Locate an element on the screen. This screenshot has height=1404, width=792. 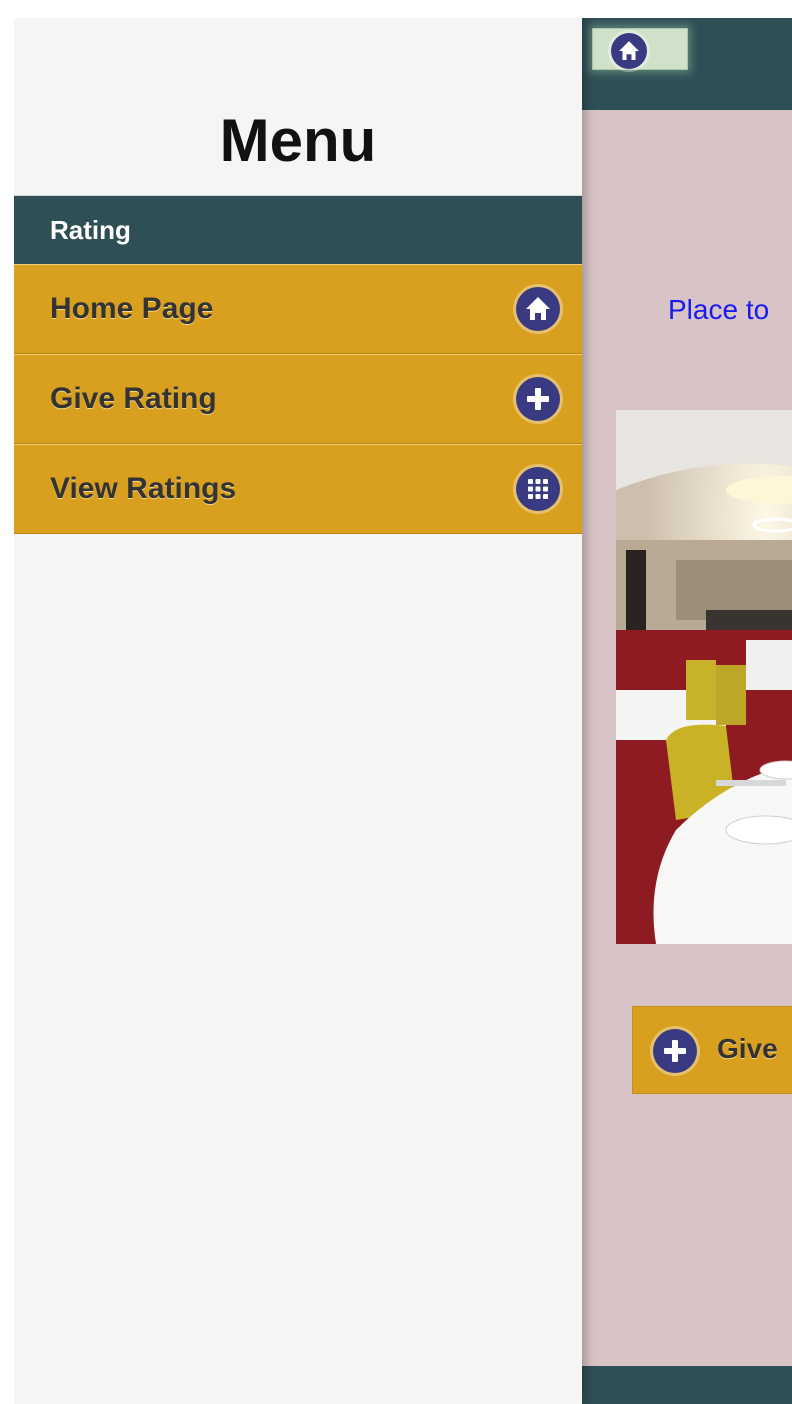
menu-item-home-page: Home Page is located at coordinates (298, 309).